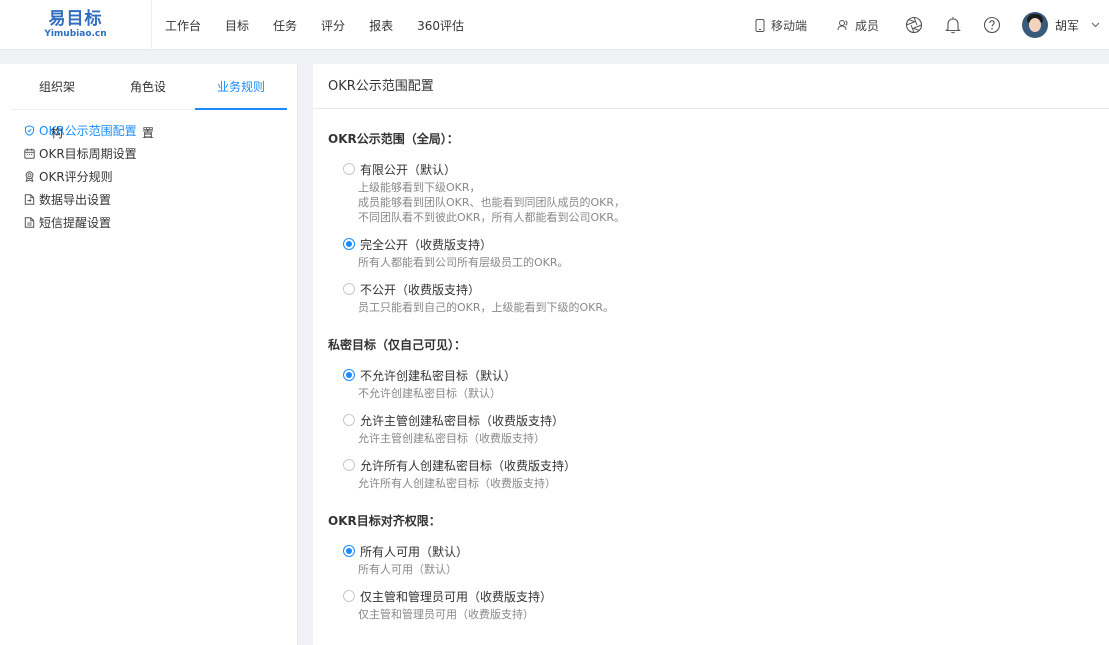 Image resolution: width=1109 pixels, height=645 pixels. What do you see at coordinates (333, 25) in the screenshot?
I see `nav-scoring: 评分` at bounding box center [333, 25].